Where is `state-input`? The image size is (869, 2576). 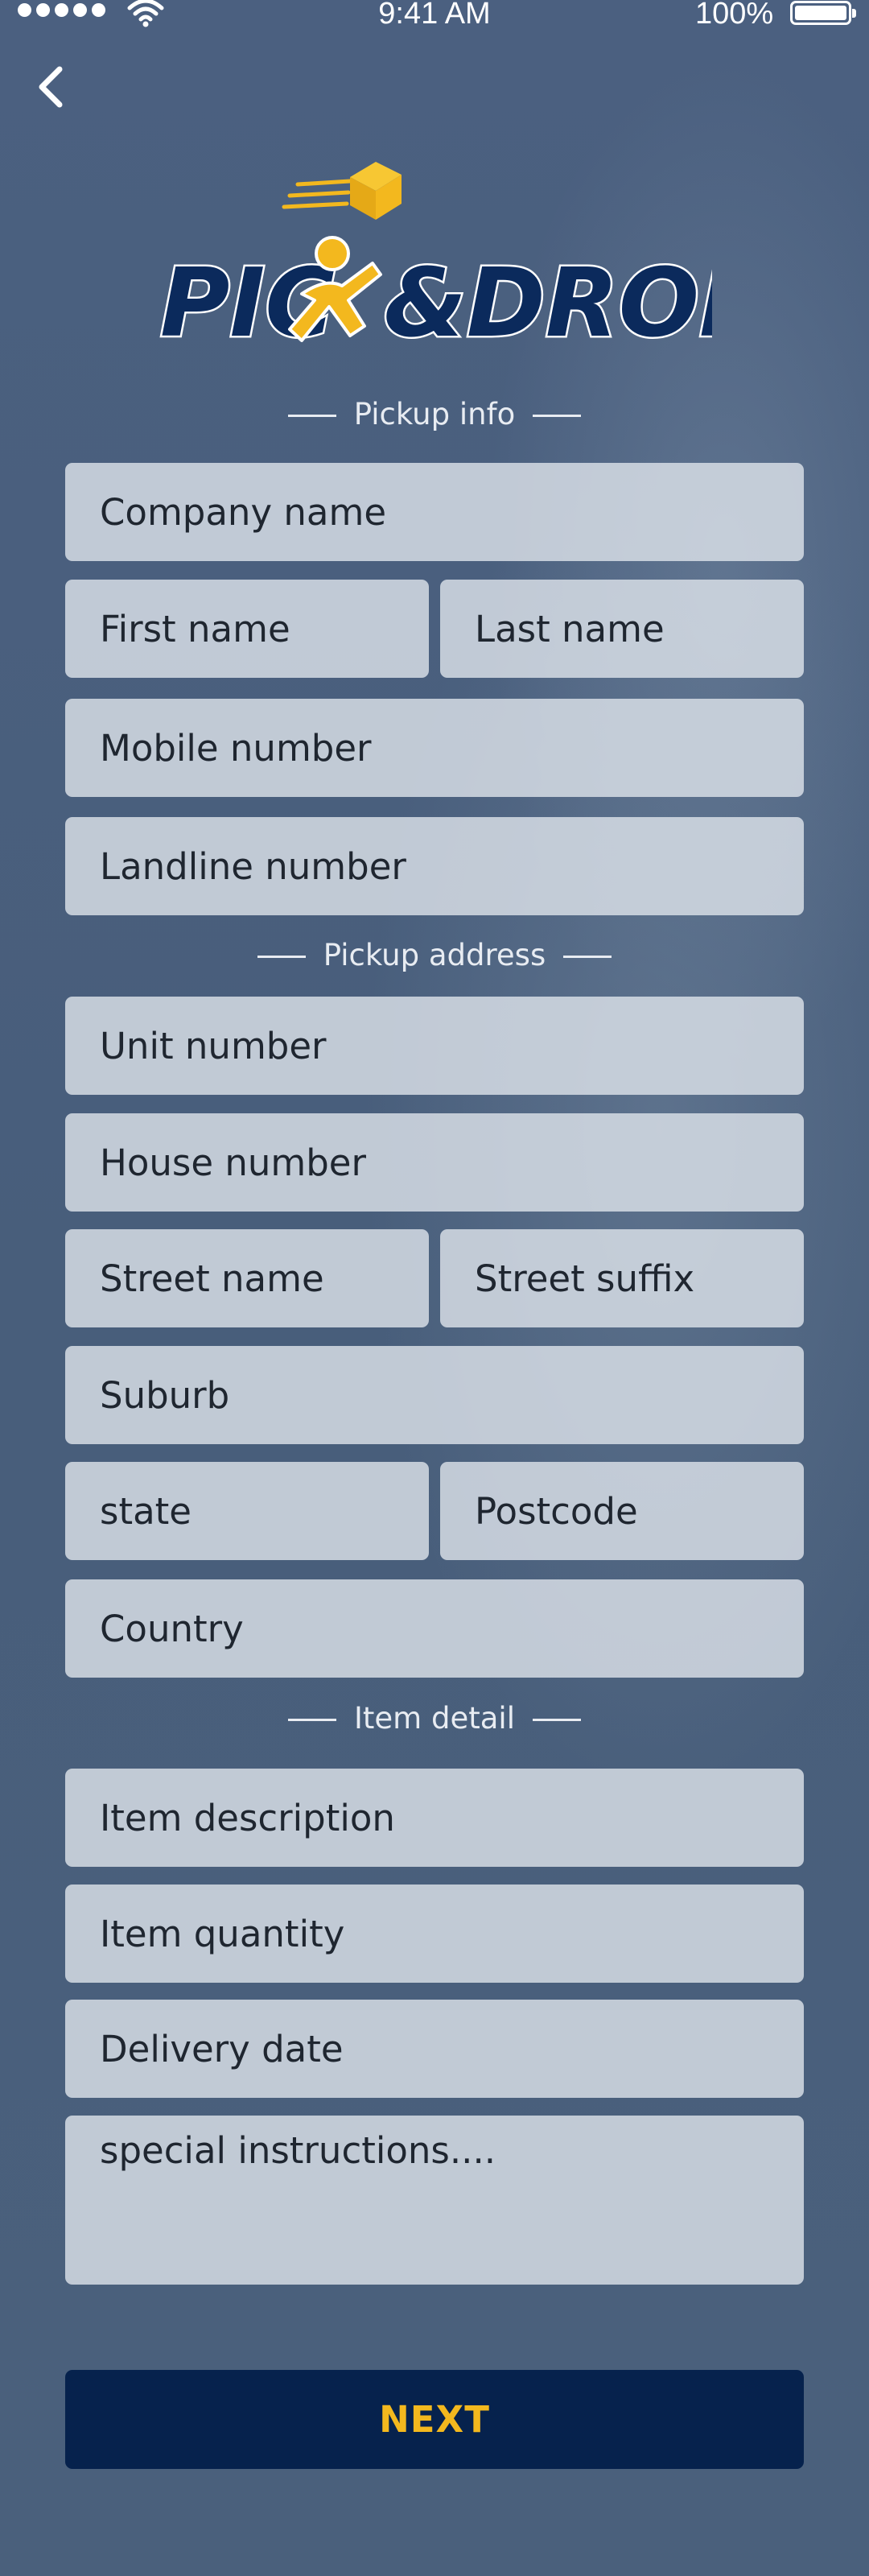 state-input is located at coordinates (247, 1511).